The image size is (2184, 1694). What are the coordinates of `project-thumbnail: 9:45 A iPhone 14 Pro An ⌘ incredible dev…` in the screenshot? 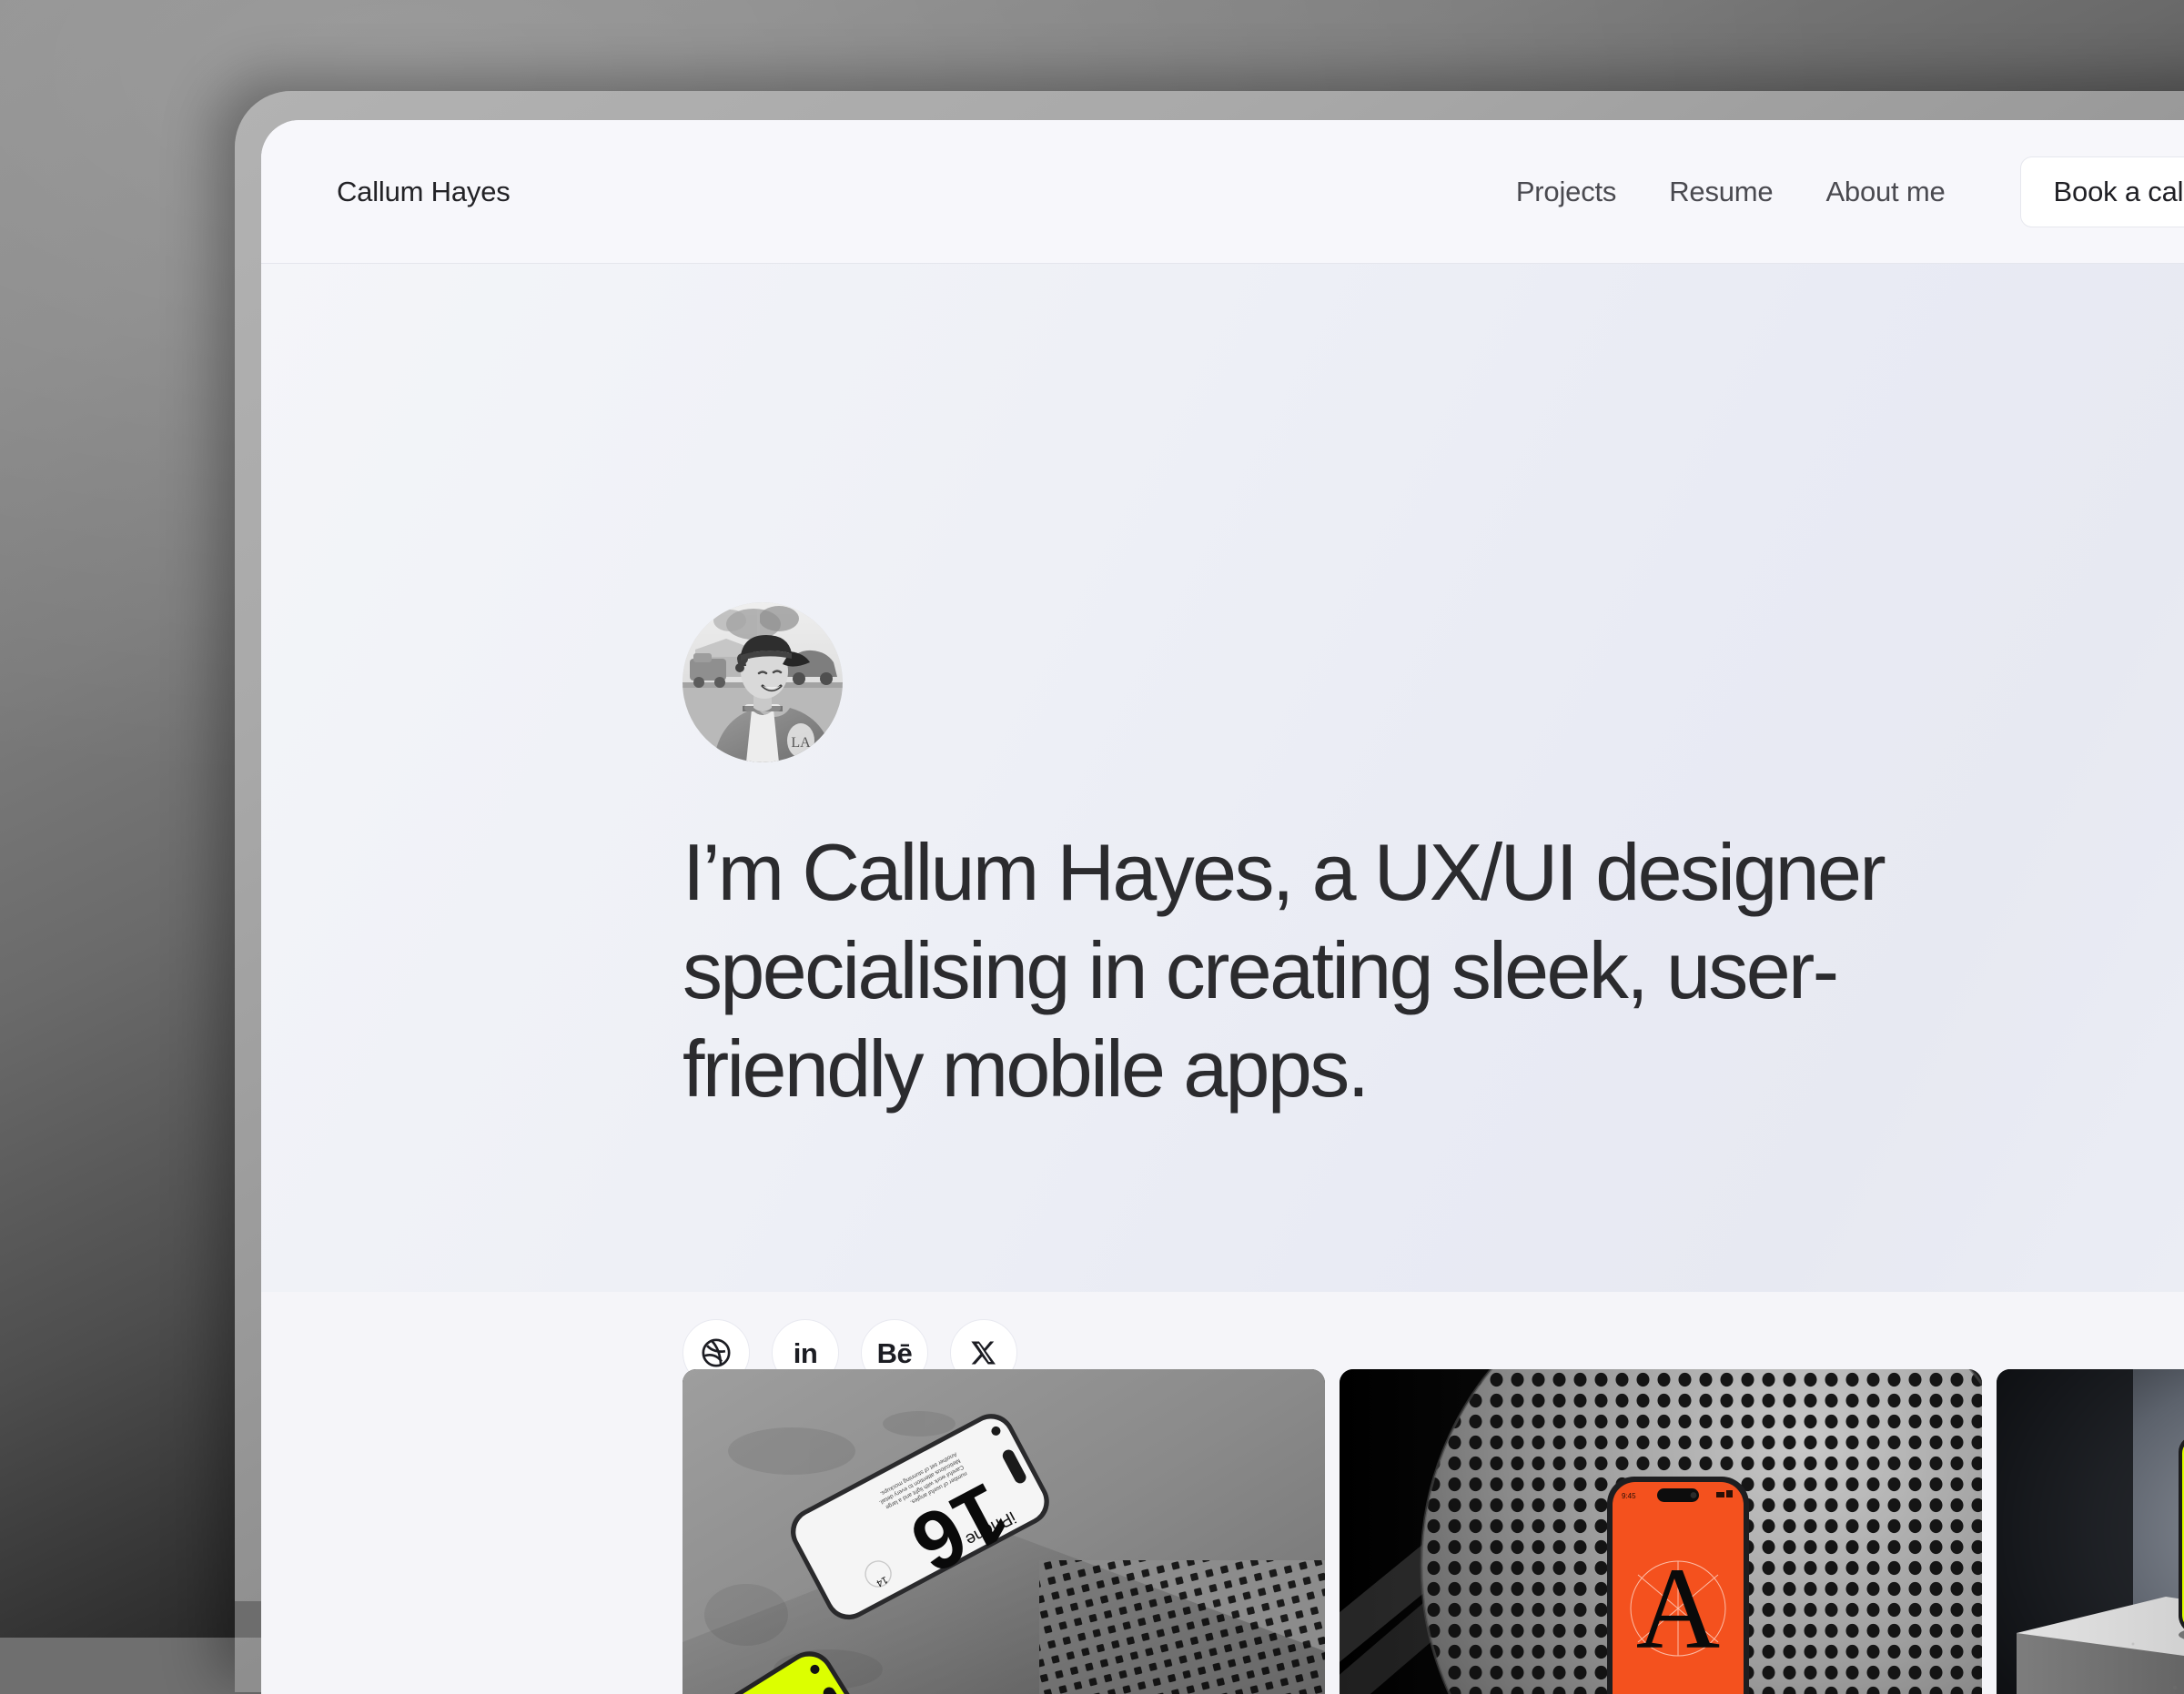 It's located at (1661, 1531).